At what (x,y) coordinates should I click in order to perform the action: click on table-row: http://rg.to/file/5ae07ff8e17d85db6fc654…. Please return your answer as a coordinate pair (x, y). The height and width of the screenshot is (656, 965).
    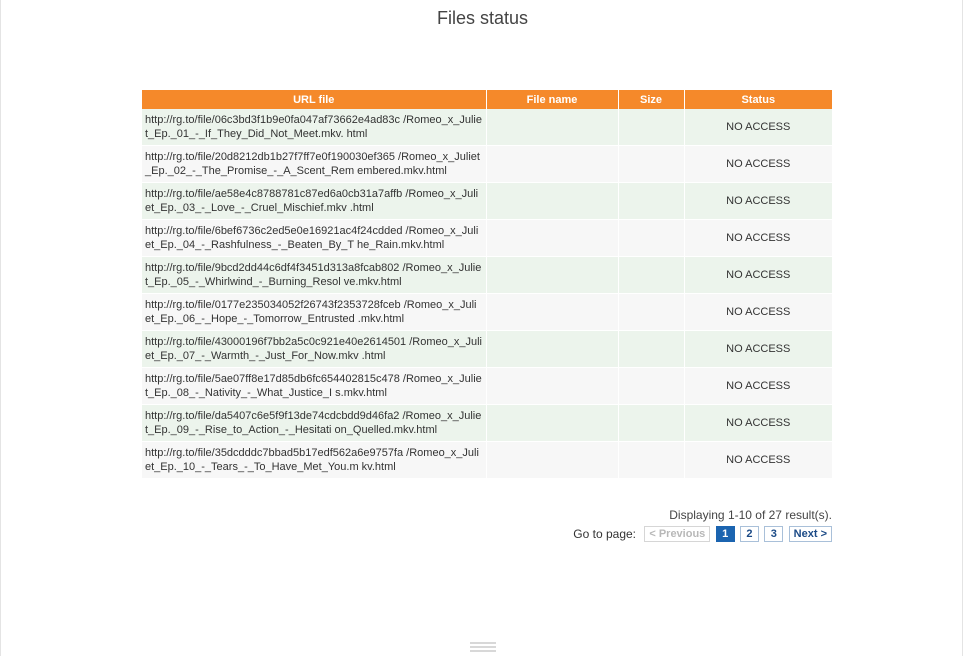
    Looking at the image, I should click on (487, 386).